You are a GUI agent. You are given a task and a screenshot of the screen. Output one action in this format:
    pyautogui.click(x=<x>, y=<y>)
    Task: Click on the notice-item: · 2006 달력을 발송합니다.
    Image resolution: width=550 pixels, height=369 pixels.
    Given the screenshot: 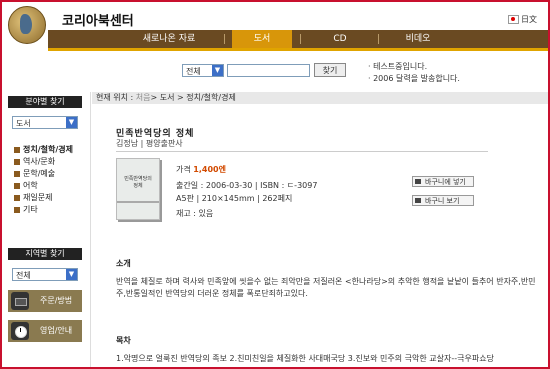 What is the action you would take?
    pyautogui.click(x=414, y=78)
    